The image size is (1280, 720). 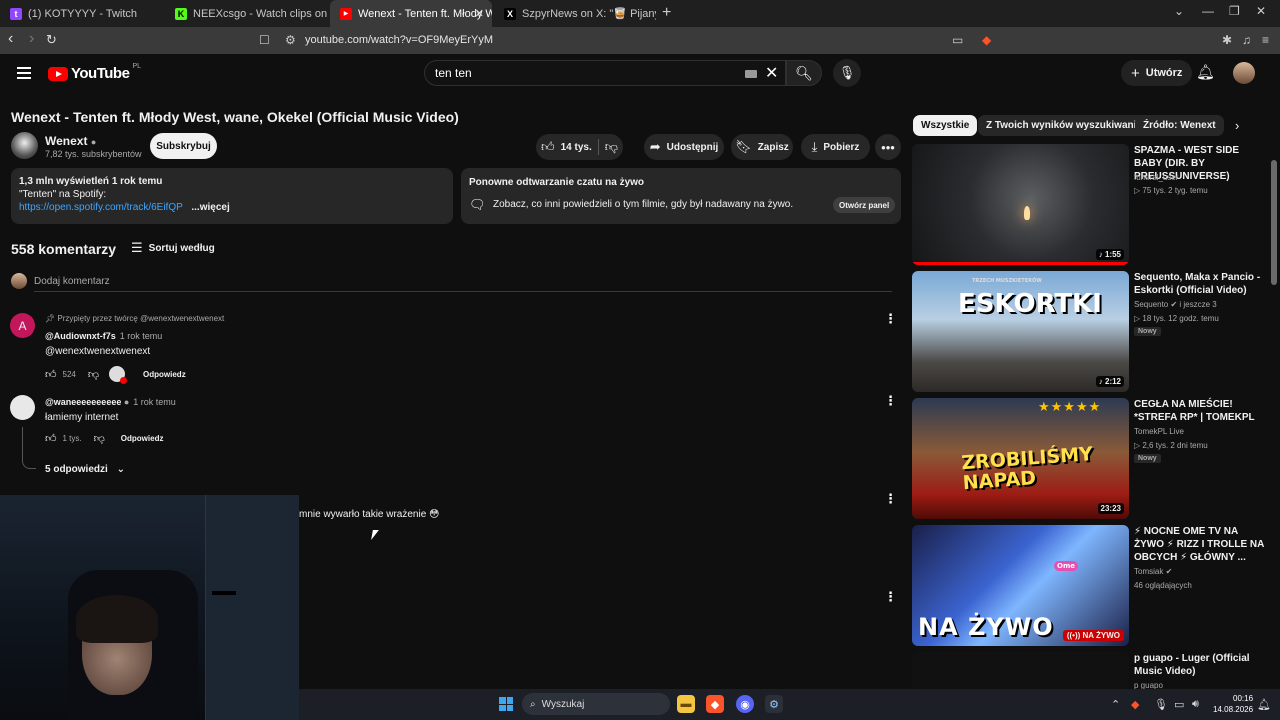 What do you see at coordinates (986, 40) in the screenshot?
I see `brave-shield-icon: ◆` at bounding box center [986, 40].